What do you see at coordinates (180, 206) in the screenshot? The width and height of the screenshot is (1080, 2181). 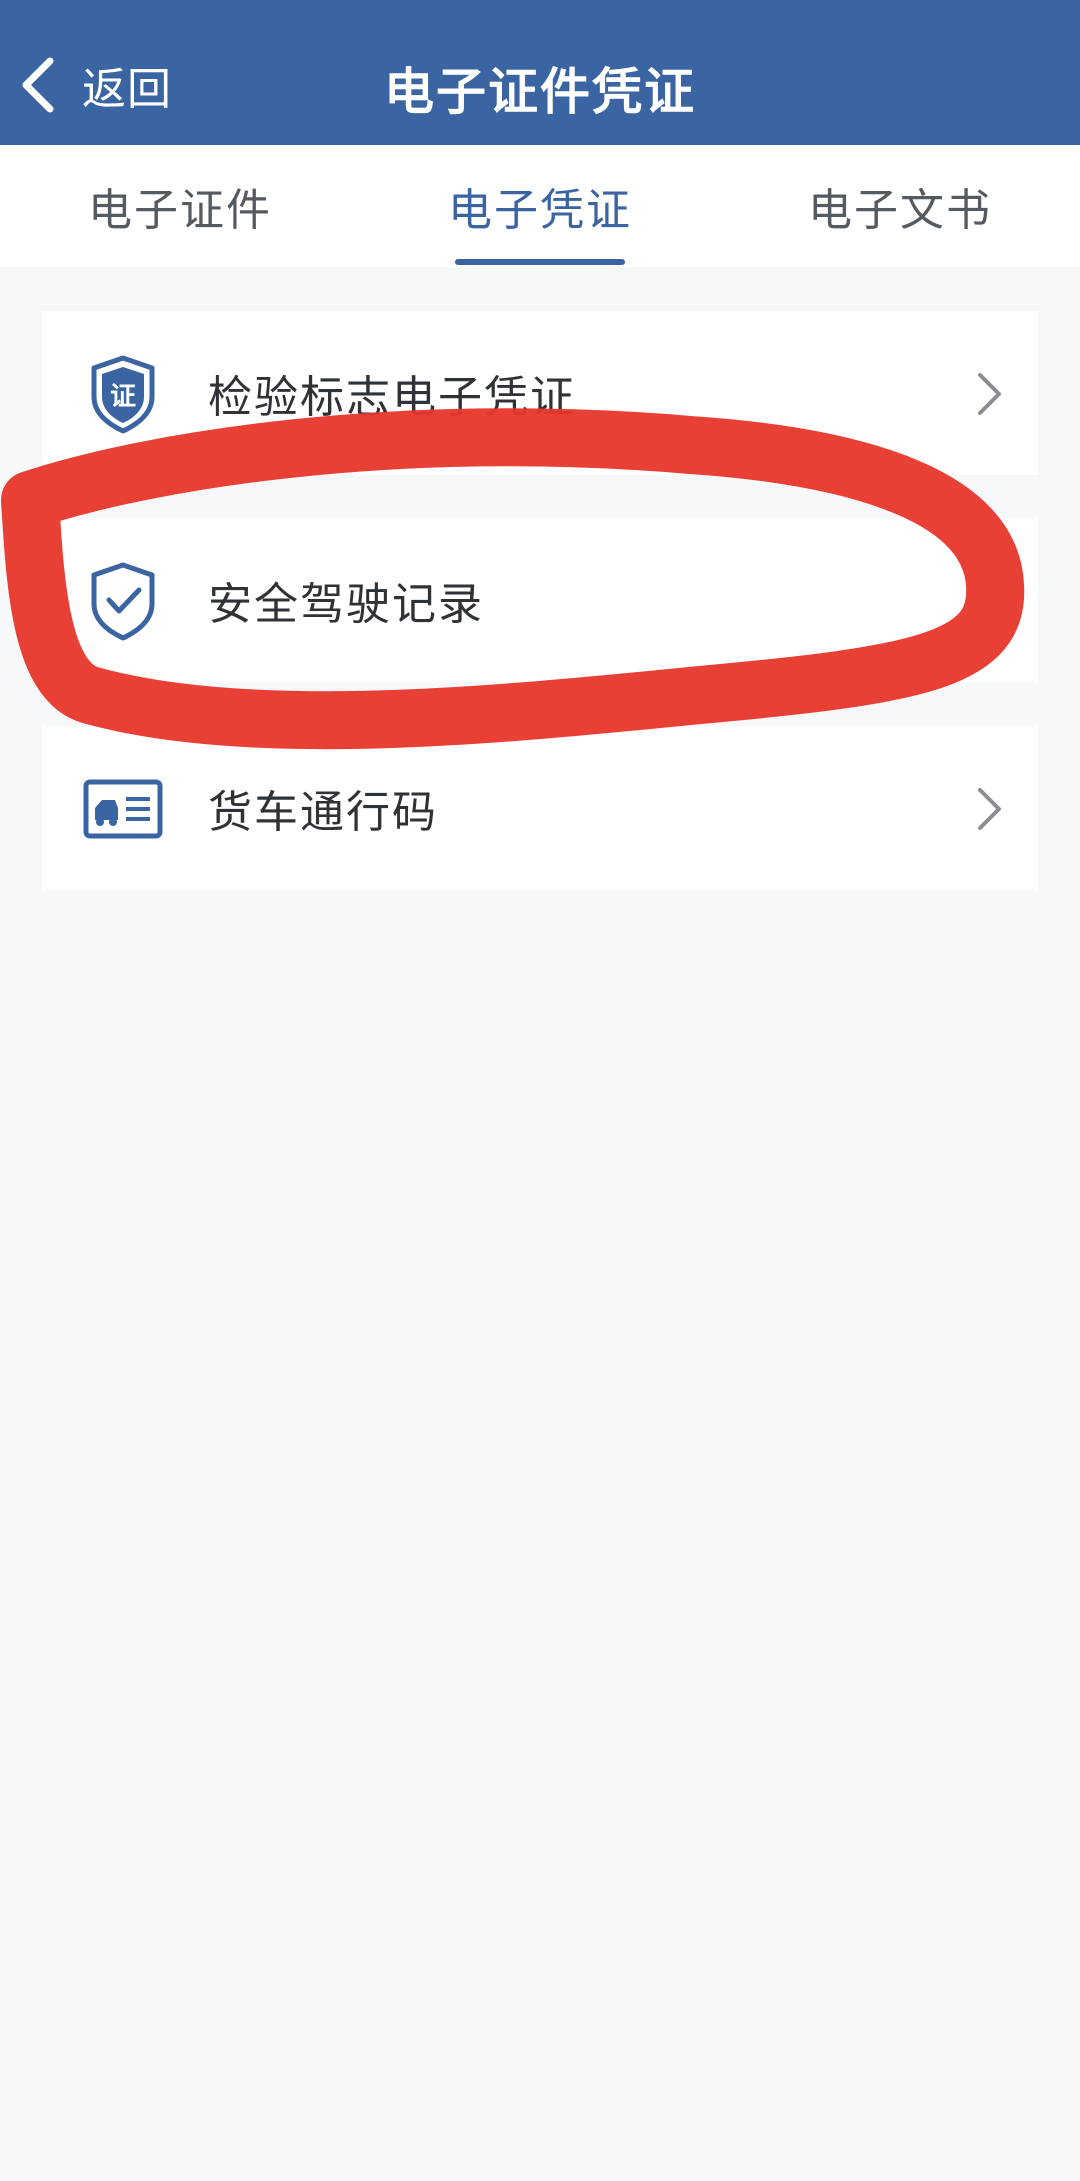 I see `tab-electronic-id: 电子证件` at bounding box center [180, 206].